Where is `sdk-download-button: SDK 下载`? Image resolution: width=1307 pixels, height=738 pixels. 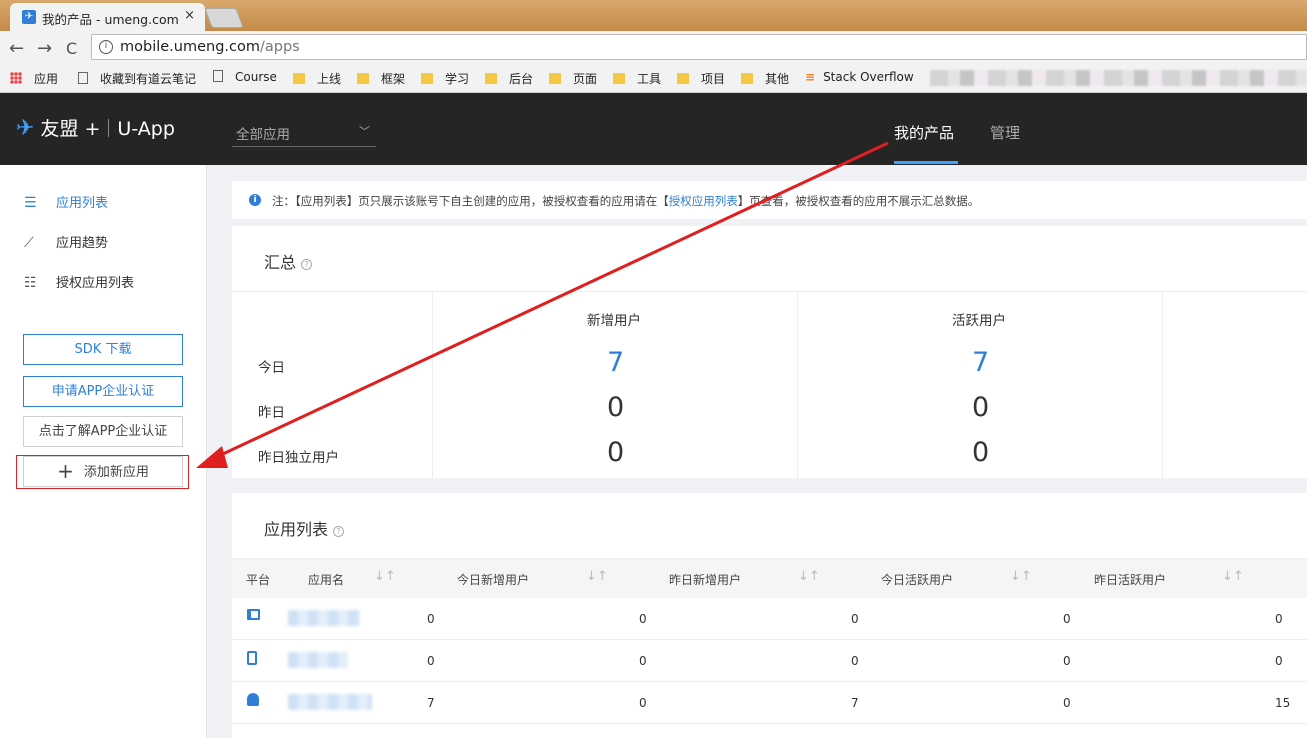 sdk-download-button: SDK 下载 is located at coordinates (103, 349).